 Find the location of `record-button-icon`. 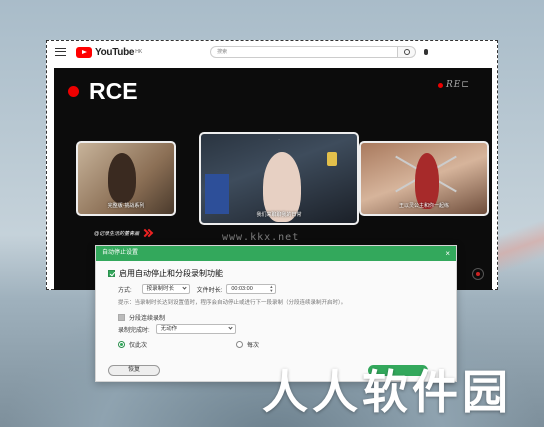

record-button-icon is located at coordinates (478, 274).